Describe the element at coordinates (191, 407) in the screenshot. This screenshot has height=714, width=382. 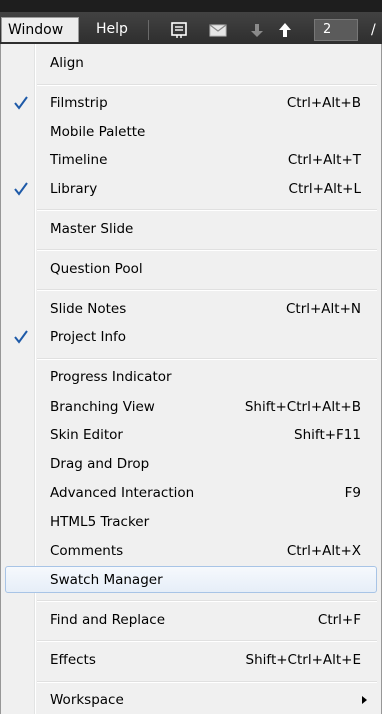
I see `menu-item-branching-view: Branching View Shift+Ctrl+Alt+B` at that location.